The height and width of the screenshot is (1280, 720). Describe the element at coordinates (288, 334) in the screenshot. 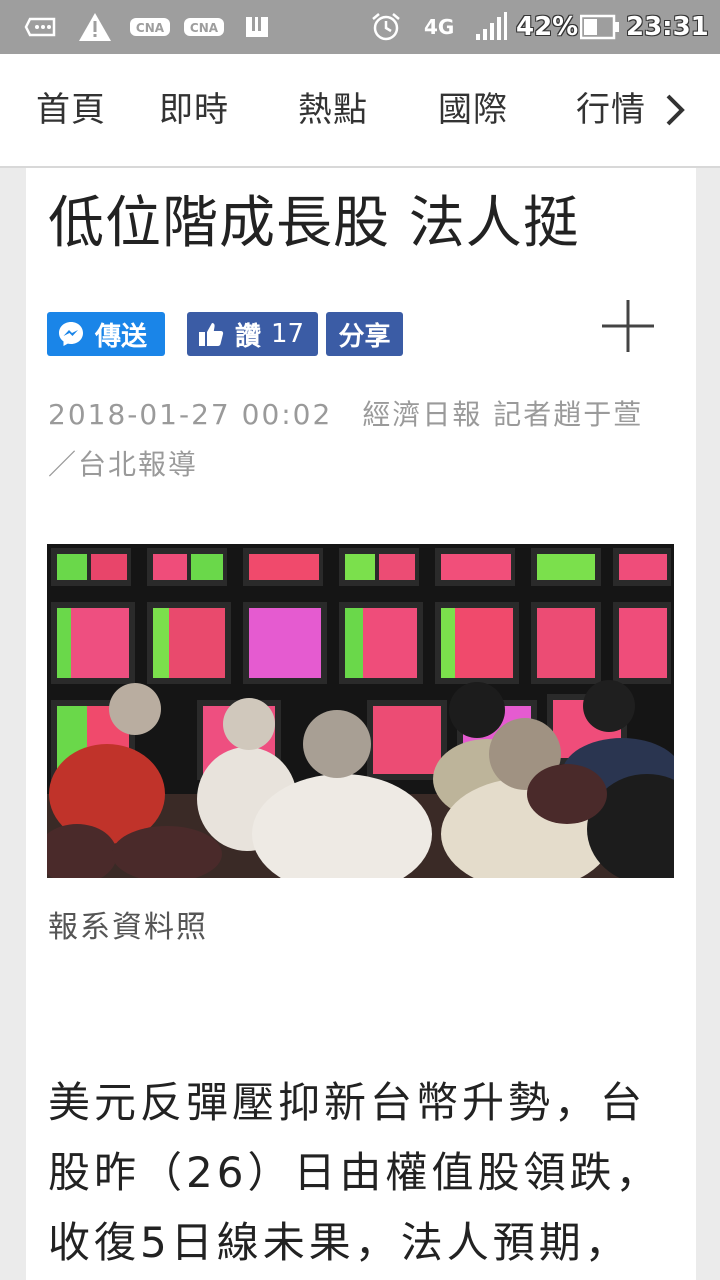

I see `like-count: 17` at that location.